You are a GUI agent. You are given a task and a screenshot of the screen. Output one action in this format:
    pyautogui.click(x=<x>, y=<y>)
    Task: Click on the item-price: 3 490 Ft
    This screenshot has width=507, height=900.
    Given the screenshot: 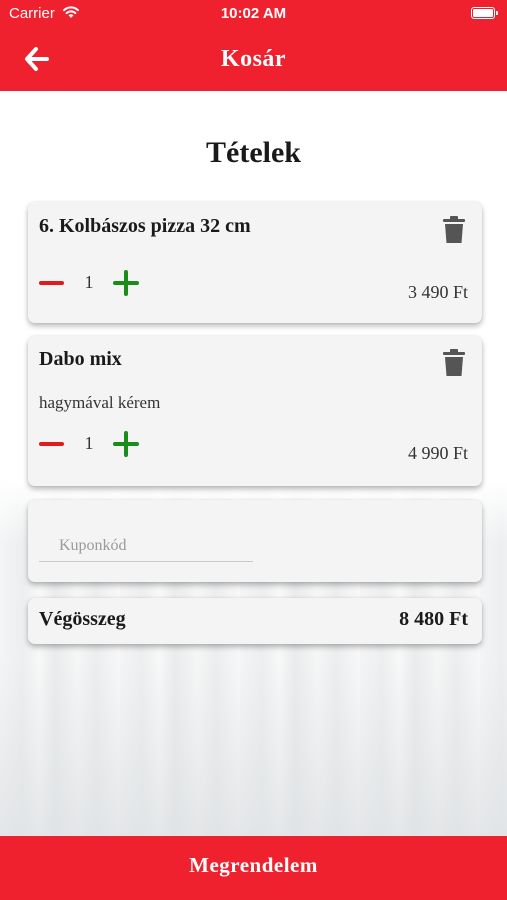 What is the action you would take?
    pyautogui.click(x=437, y=292)
    